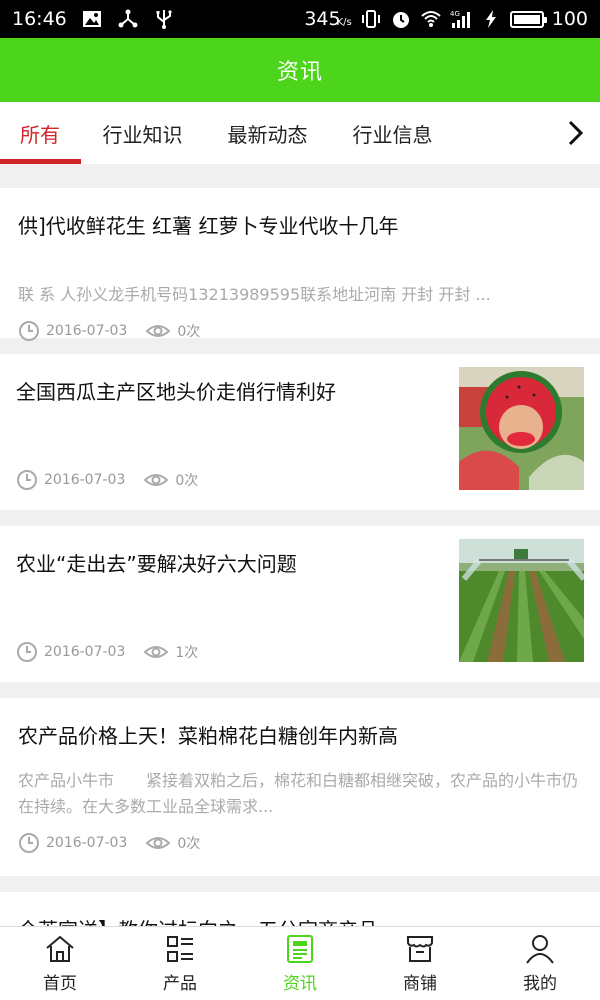 The width and height of the screenshot is (600, 1000). I want to click on nav-profile: 我的, so click(540, 963).